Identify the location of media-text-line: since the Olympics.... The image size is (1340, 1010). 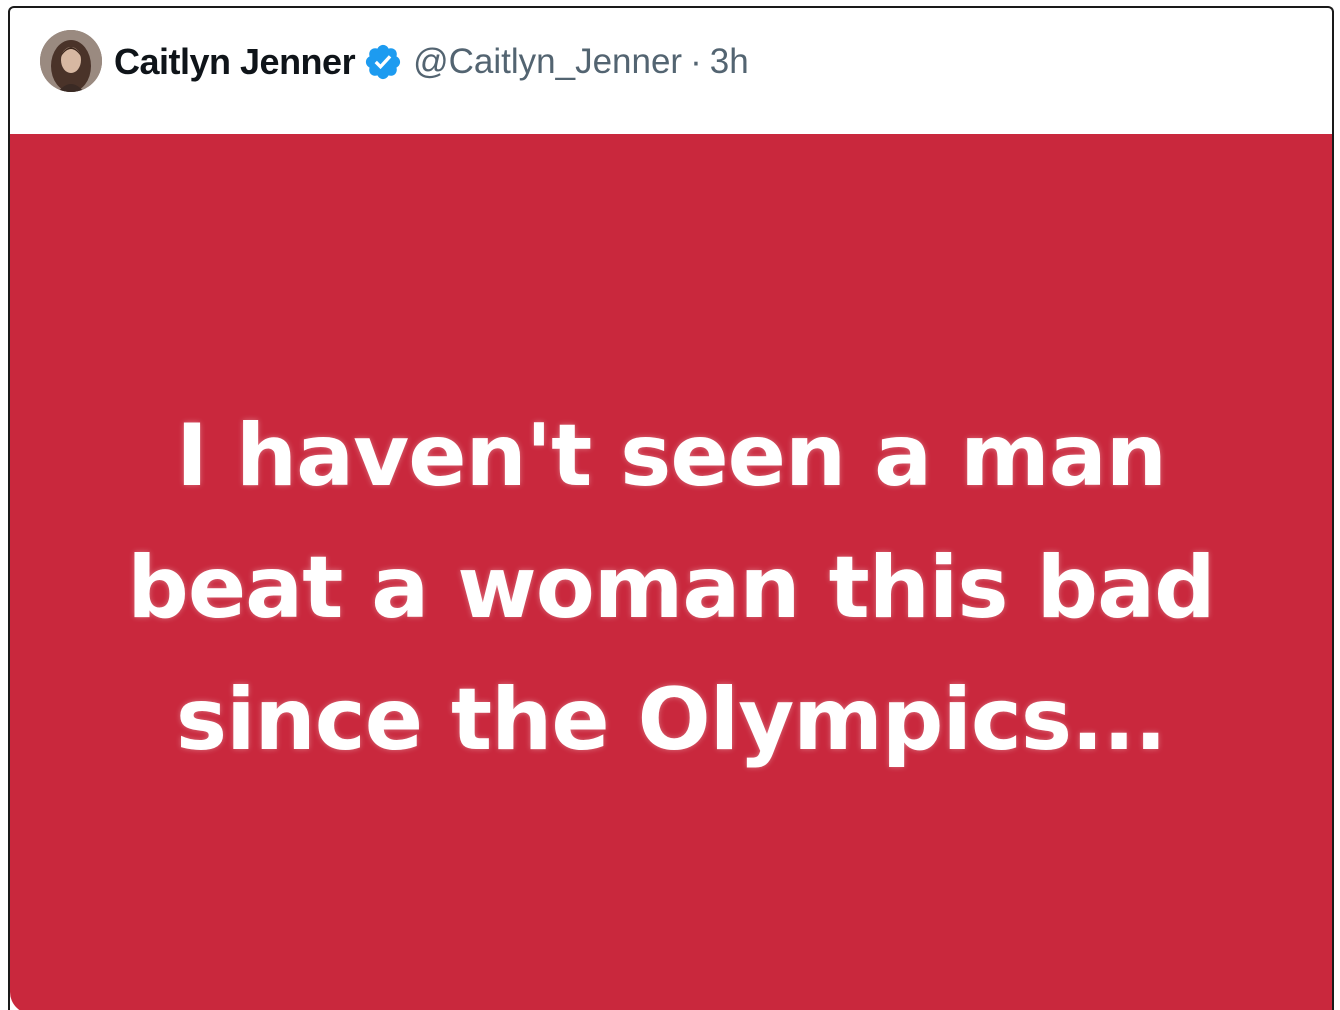
(671, 720).